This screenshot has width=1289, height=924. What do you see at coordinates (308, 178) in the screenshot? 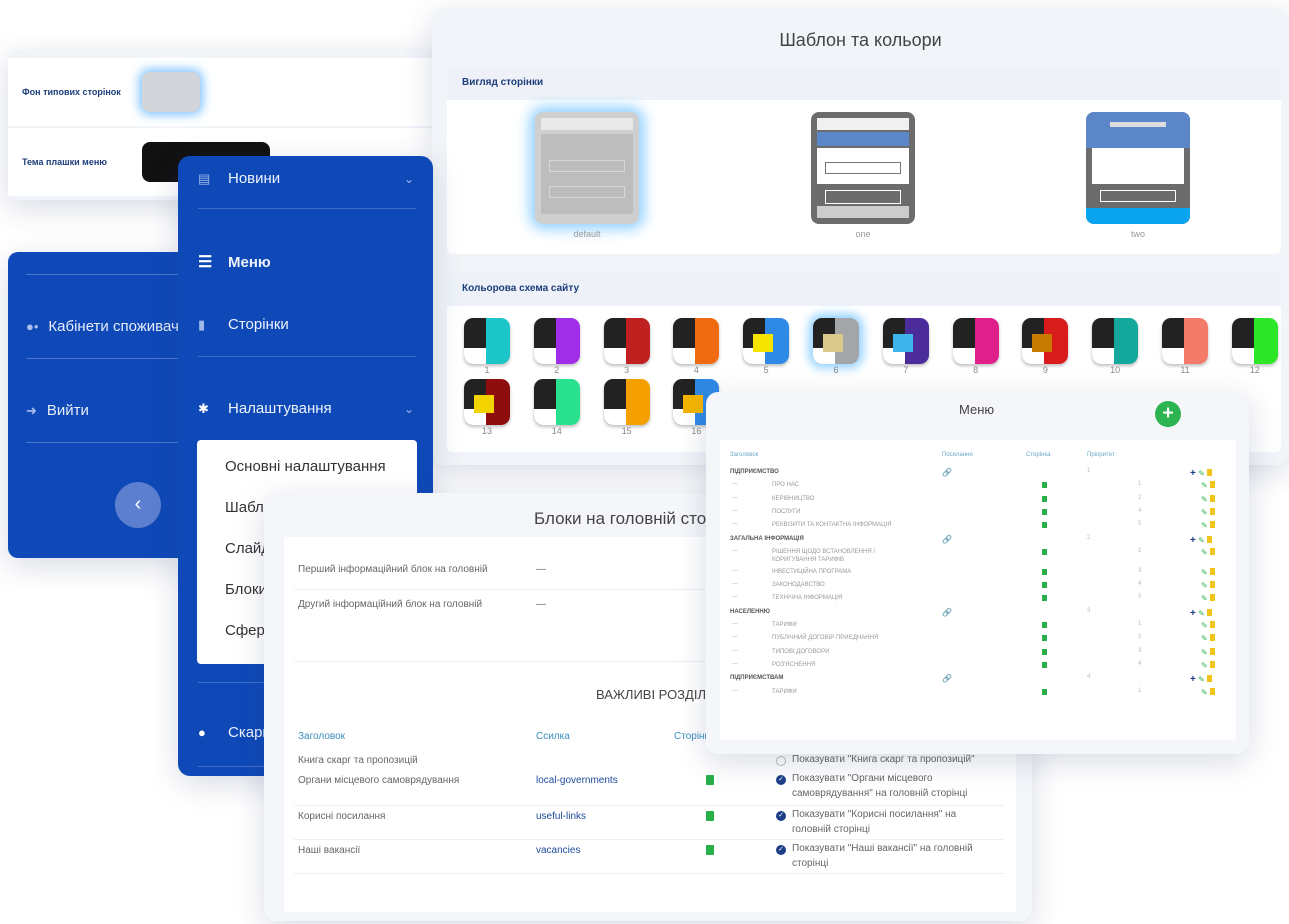
I see `nav-news: ▤ Новини ⌄` at bounding box center [308, 178].